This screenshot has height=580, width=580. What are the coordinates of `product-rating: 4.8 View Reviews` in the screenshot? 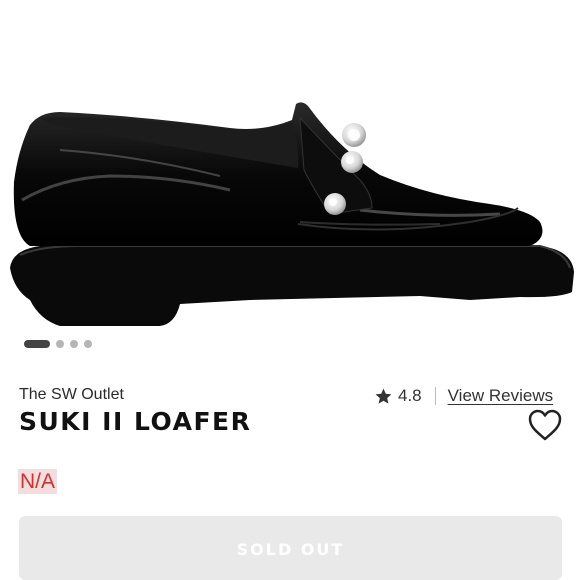 It's located at (463, 396).